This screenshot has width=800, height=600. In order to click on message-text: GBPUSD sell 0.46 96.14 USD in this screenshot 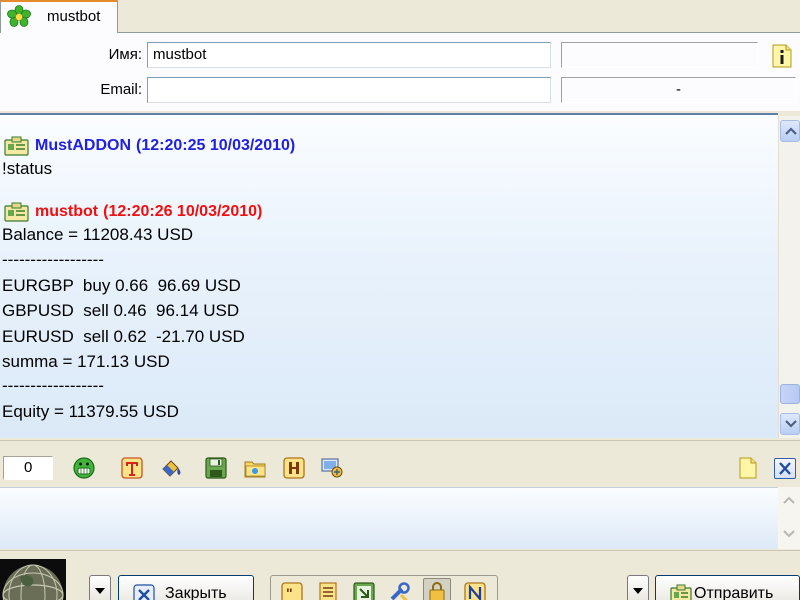, I will do `click(121, 310)`.